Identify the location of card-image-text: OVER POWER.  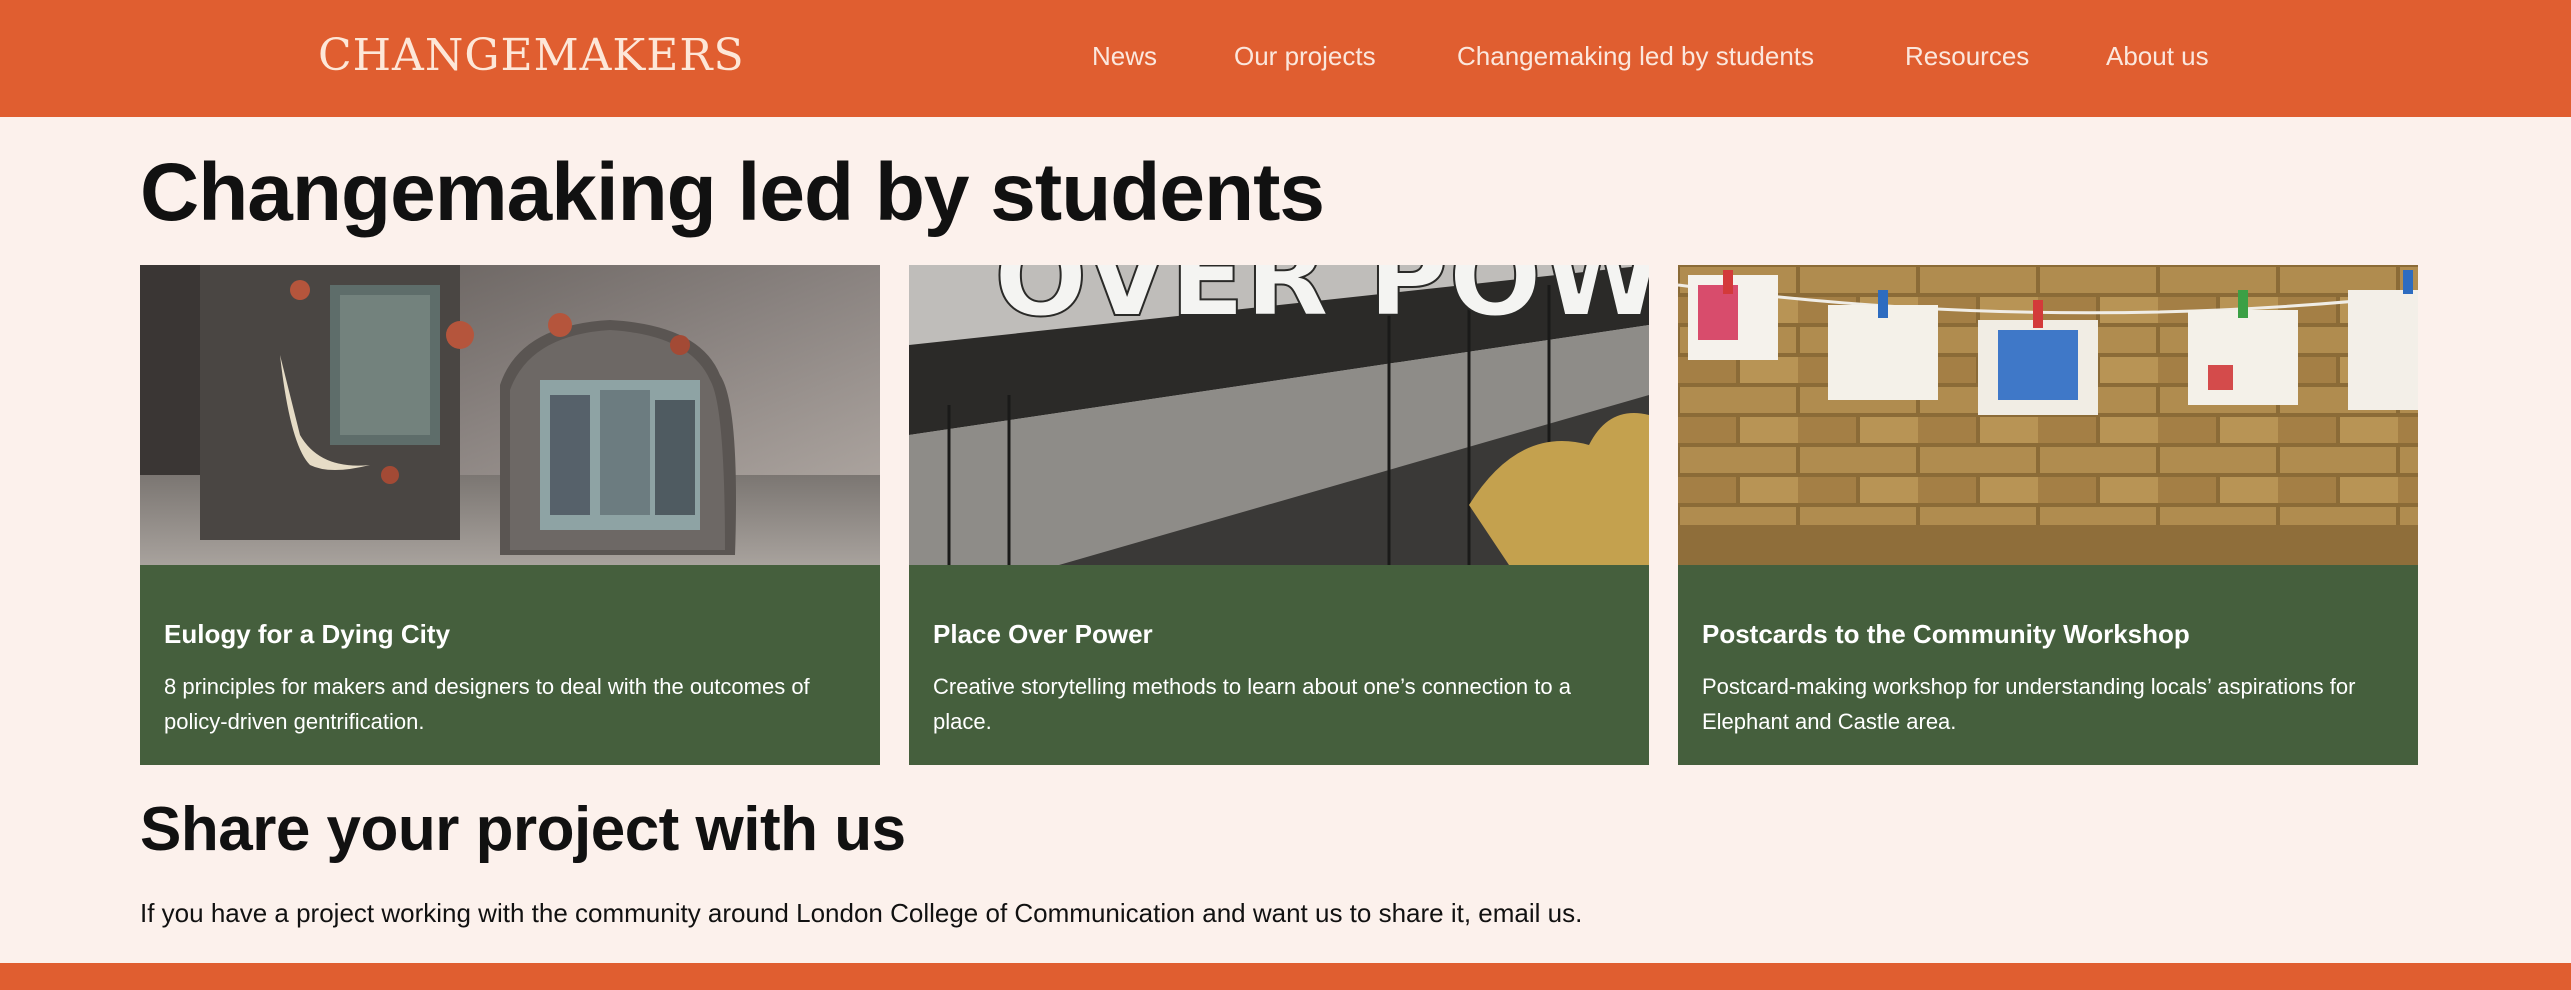
(1321, 303).